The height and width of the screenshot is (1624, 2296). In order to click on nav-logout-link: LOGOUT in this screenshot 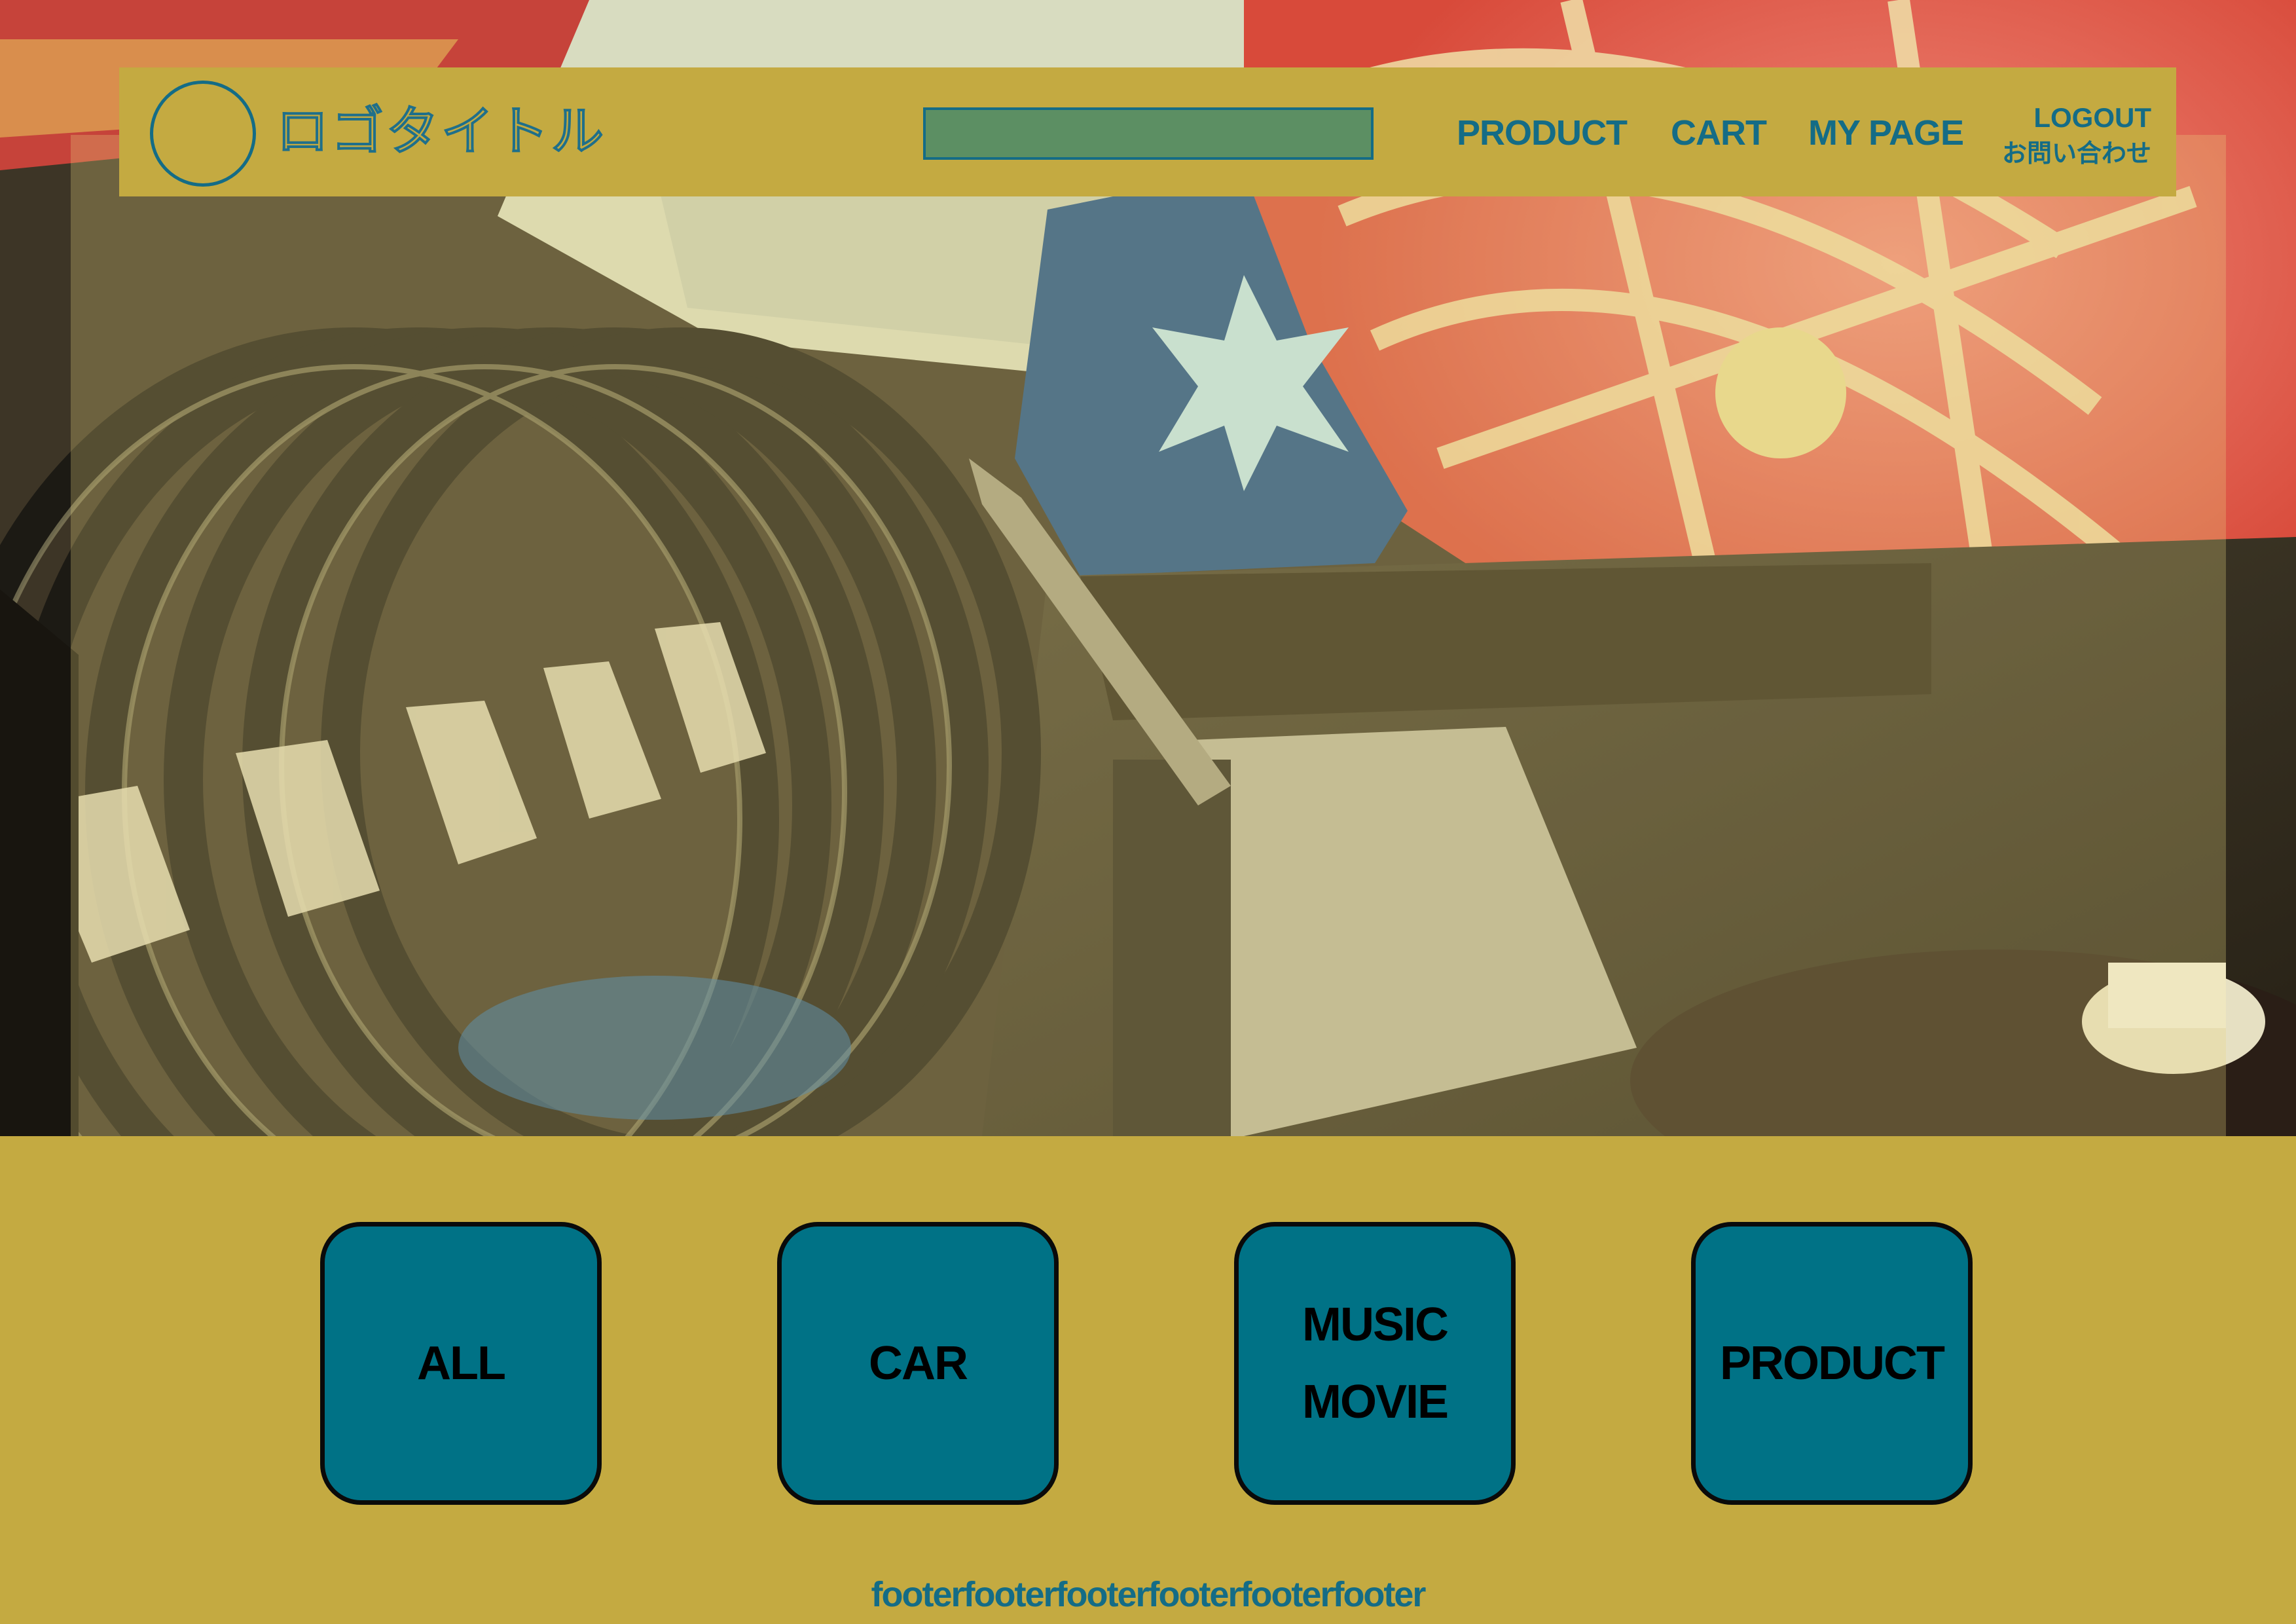, I will do `click(2092, 118)`.